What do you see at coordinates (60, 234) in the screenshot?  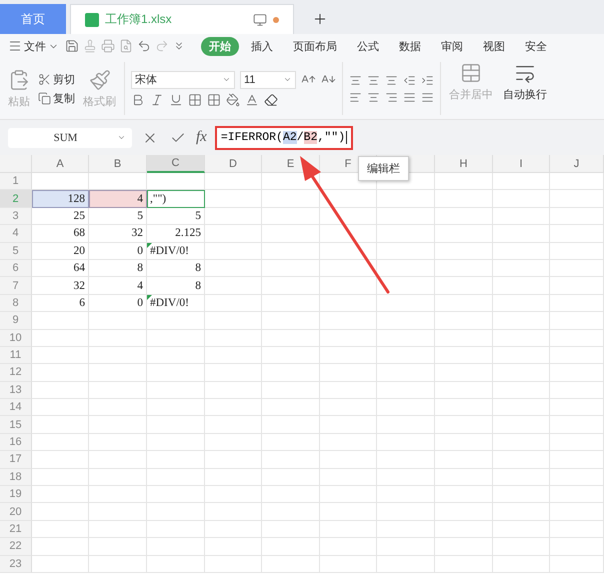 I see `table-cell: 68` at bounding box center [60, 234].